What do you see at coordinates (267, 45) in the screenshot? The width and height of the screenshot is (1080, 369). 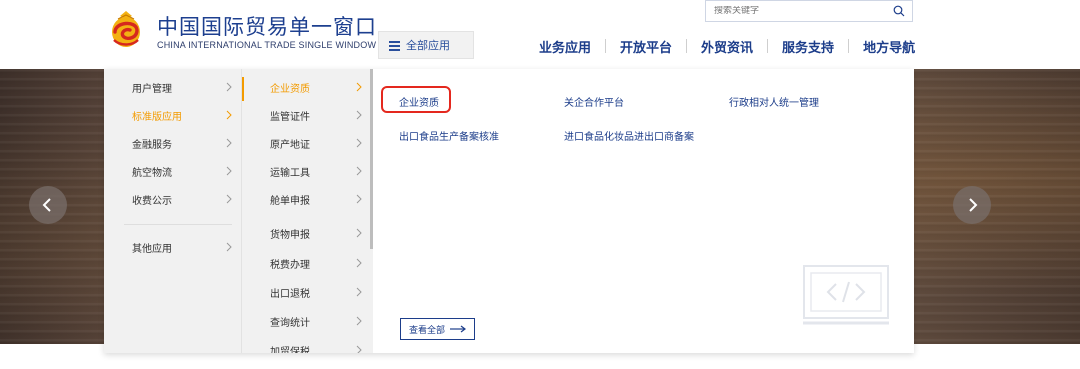 I see `logo-subtitle: CHINA INTERNATIONAL TRADE SINGLE WINDOW` at bounding box center [267, 45].